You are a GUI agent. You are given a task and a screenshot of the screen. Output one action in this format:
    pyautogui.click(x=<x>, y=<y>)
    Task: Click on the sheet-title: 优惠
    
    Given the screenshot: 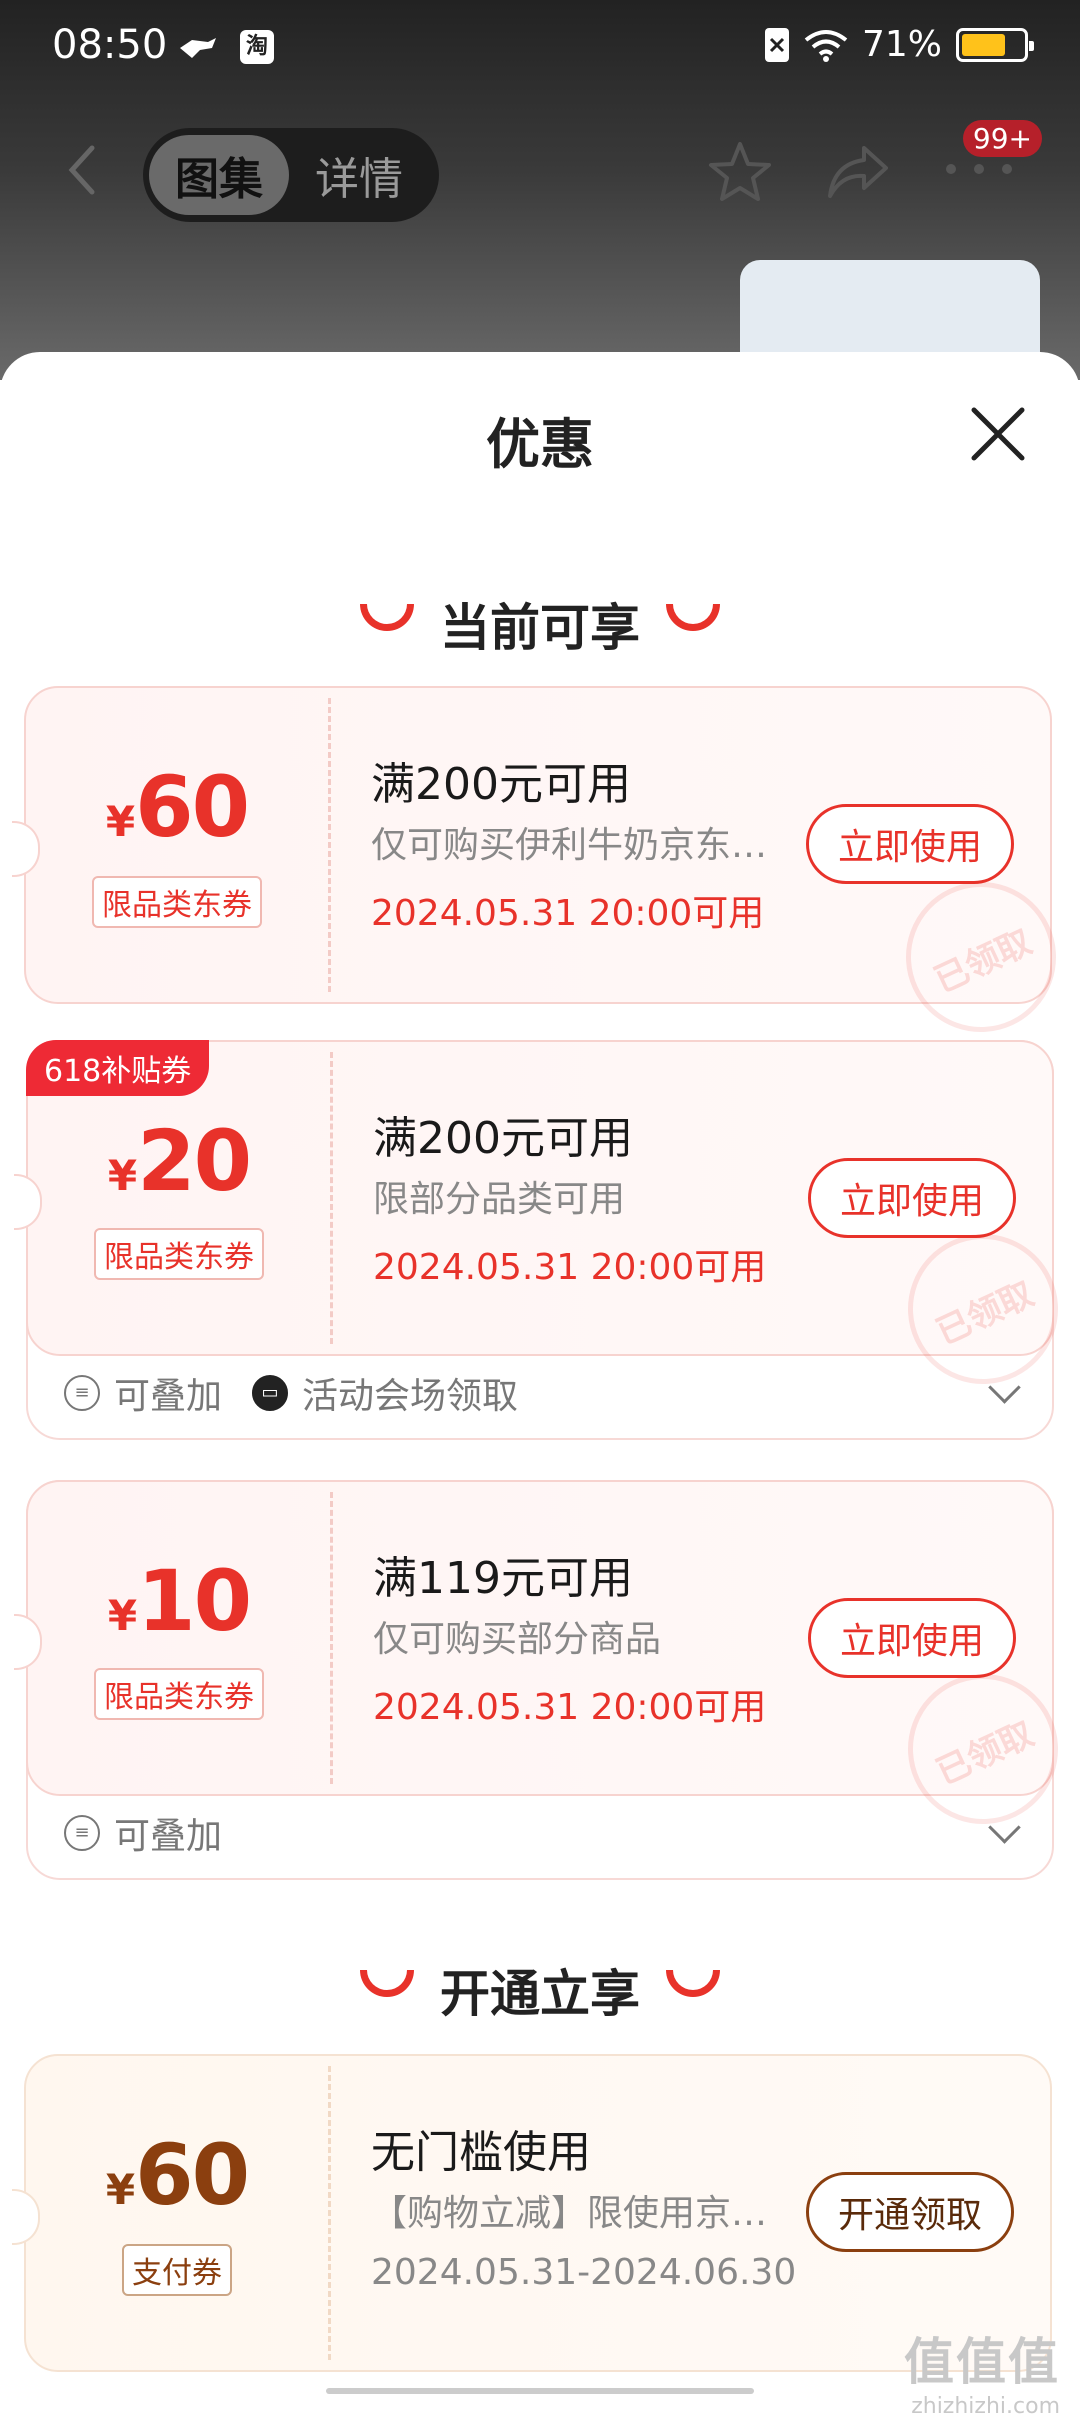 What is the action you would take?
    pyautogui.click(x=540, y=444)
    